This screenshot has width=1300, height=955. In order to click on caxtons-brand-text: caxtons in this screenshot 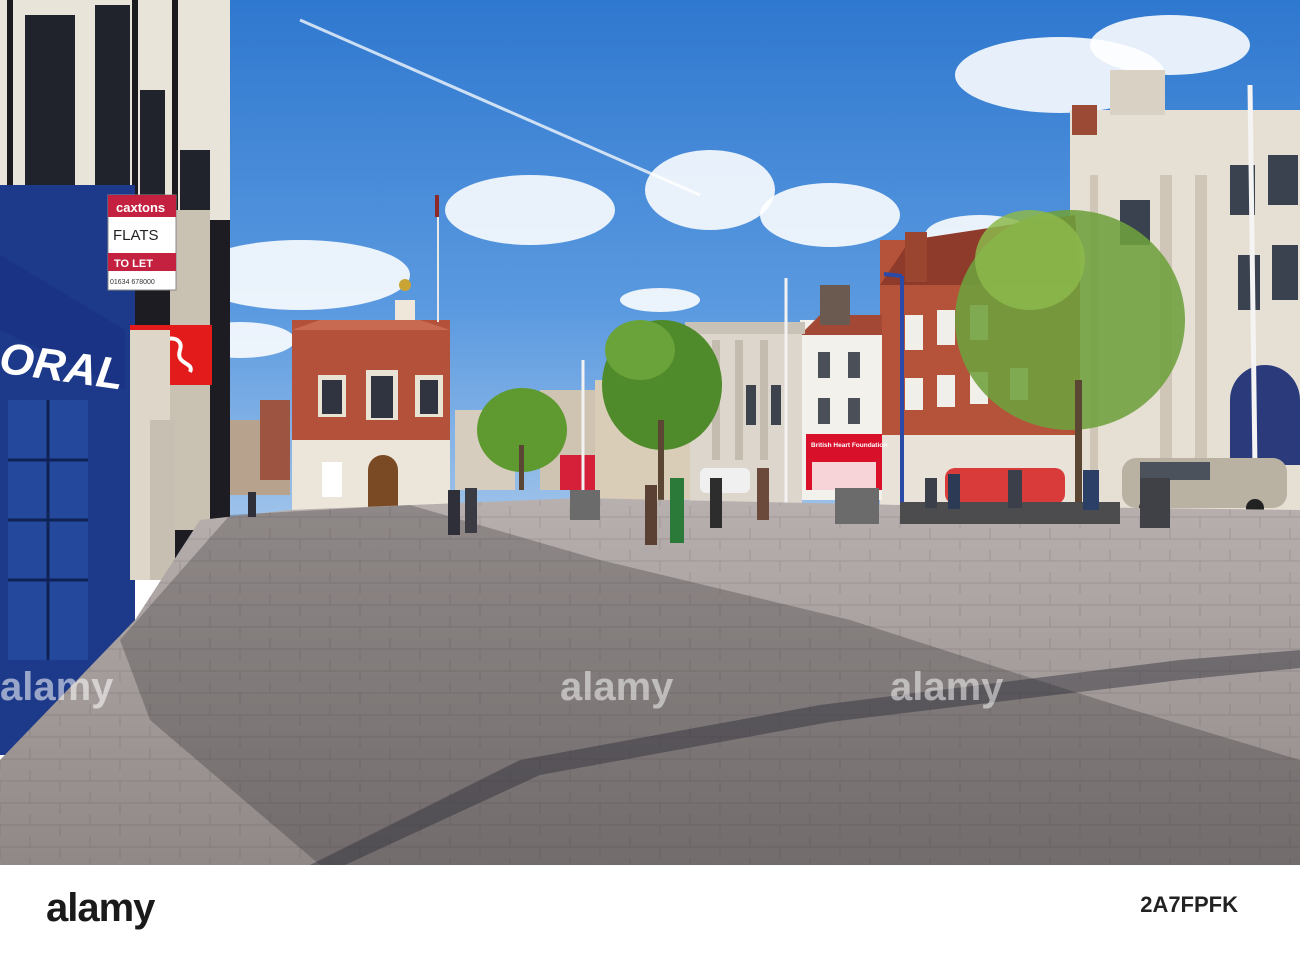, I will do `click(140, 207)`.